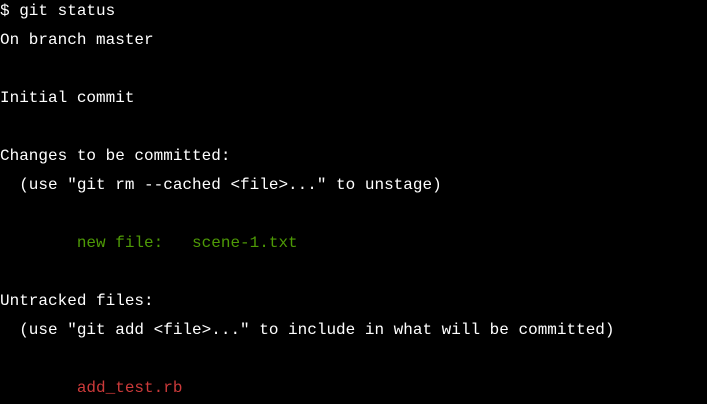  Describe the element at coordinates (58, 11) in the screenshot. I see `command-line: $ git status` at that location.